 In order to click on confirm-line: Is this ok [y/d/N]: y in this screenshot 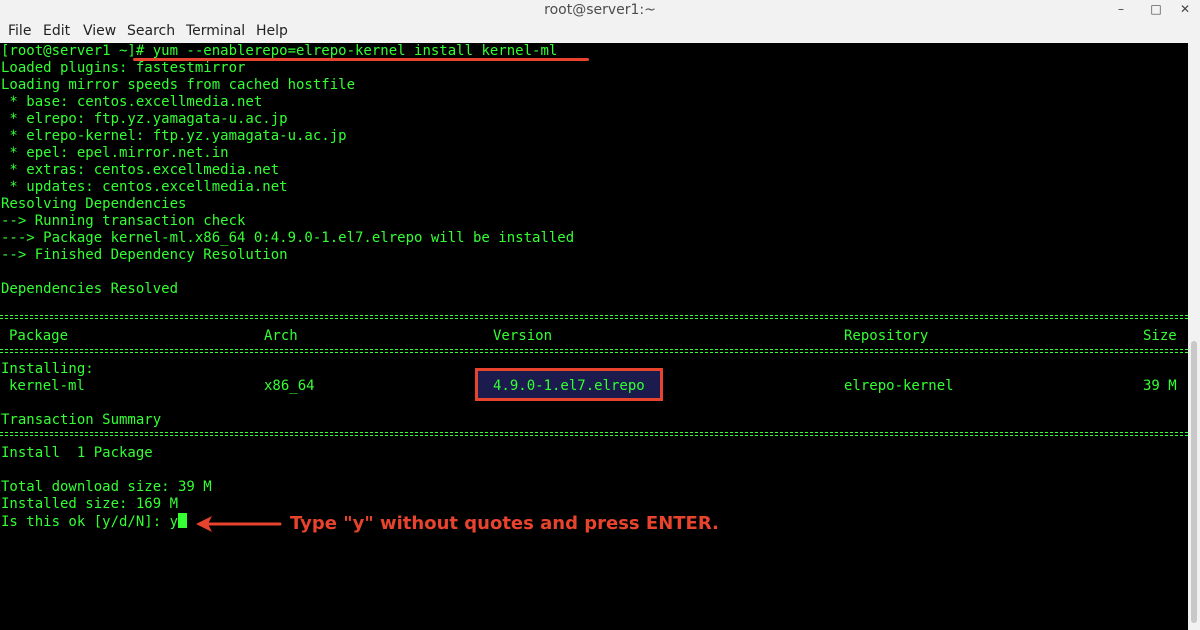, I will do `click(94, 521)`.